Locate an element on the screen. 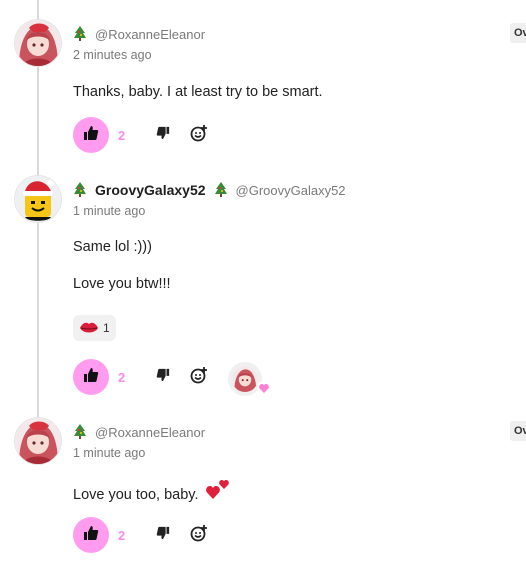  like-button is located at coordinates (91, 535).